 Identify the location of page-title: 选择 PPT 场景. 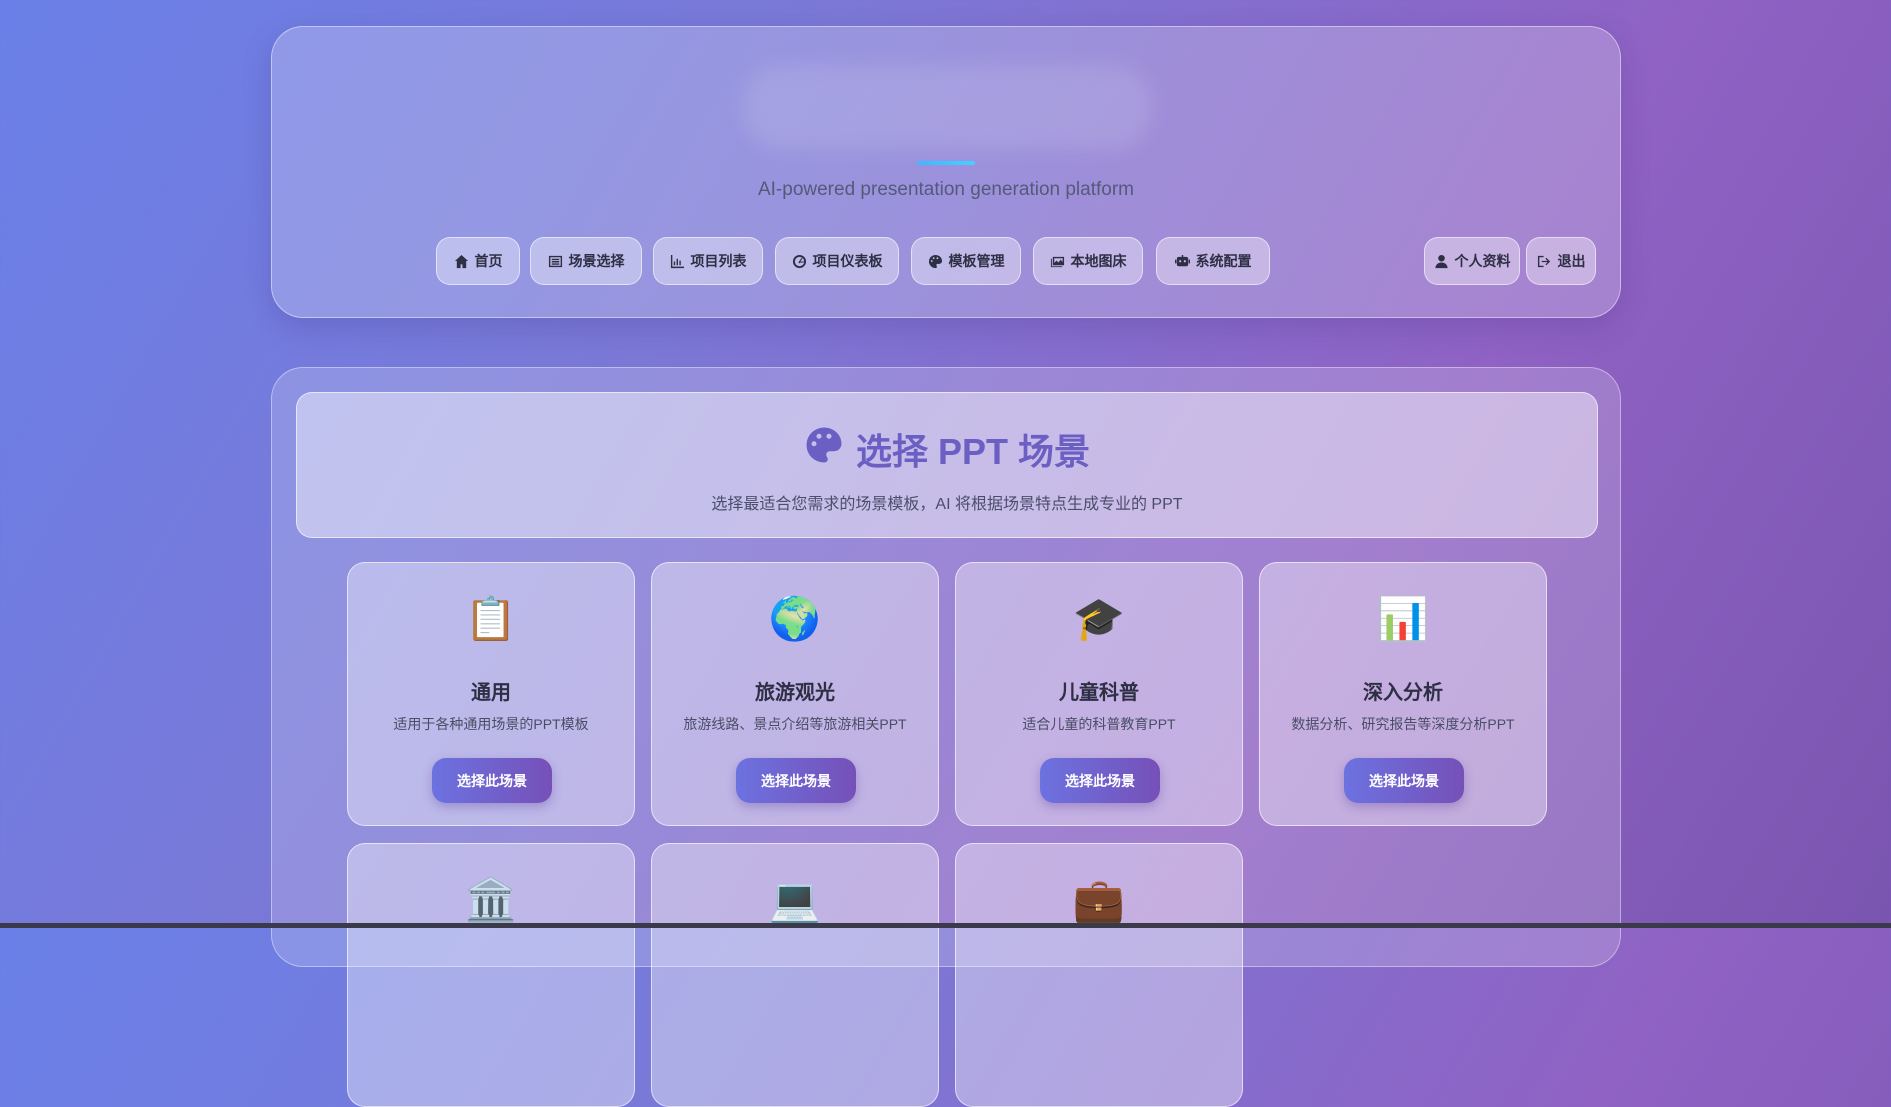
(947, 449).